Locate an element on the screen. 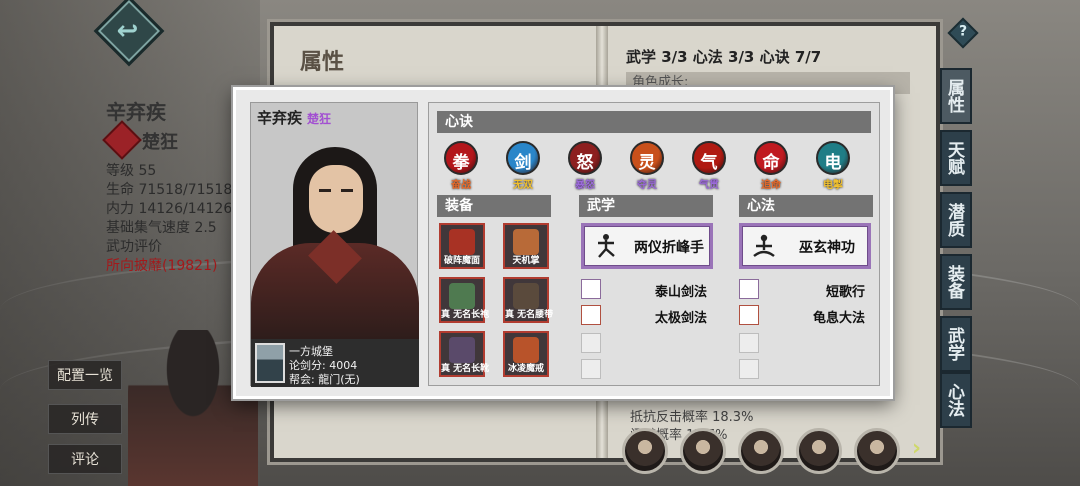 The height and width of the screenshot is (486, 1080). equip-label: 真 无名长靴 is located at coordinates (465, 369).